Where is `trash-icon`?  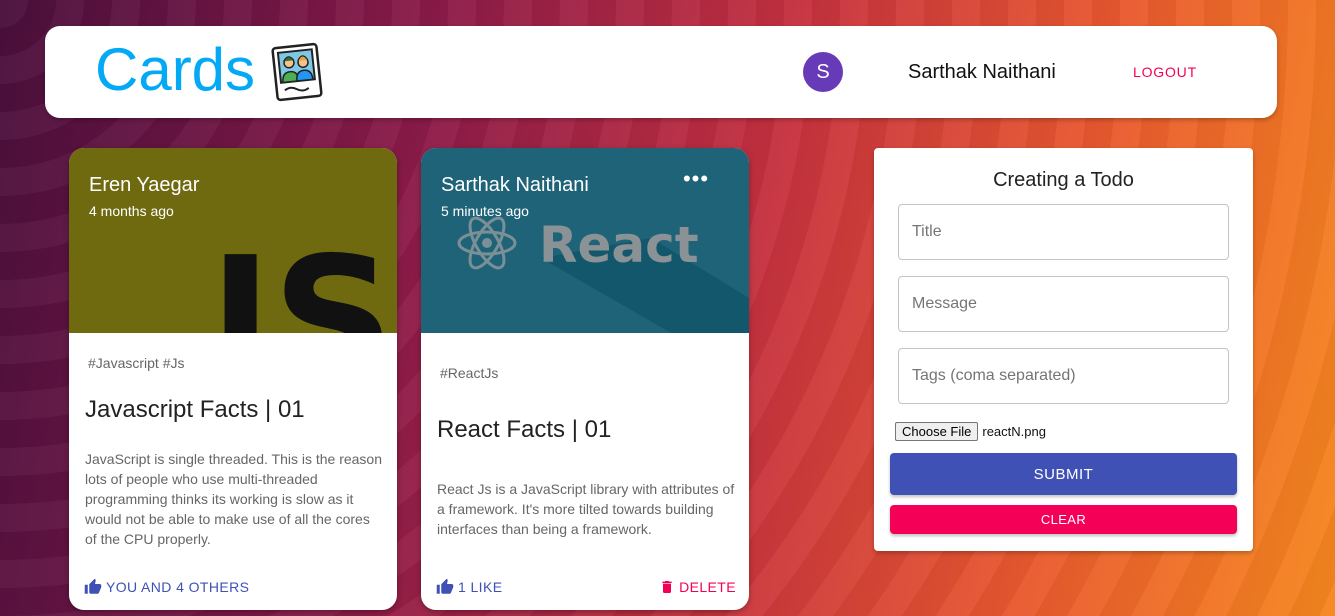
trash-icon is located at coordinates (667, 587).